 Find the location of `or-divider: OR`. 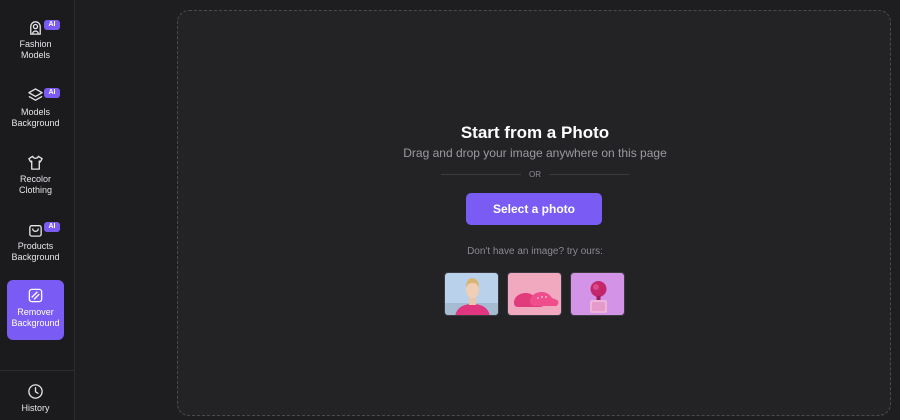

or-divider: OR is located at coordinates (535, 174).